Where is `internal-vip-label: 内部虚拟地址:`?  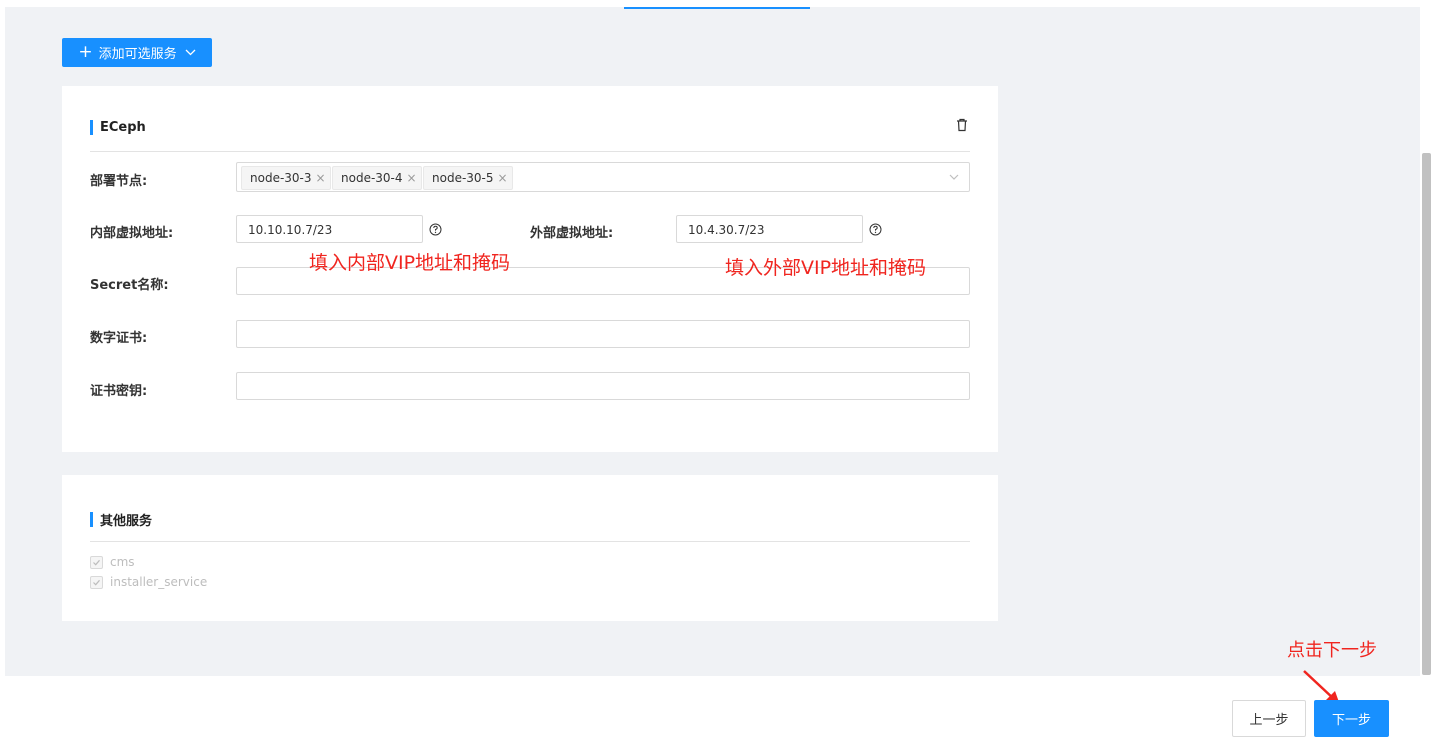
internal-vip-label: 内部虚拟地址: is located at coordinates (132, 233).